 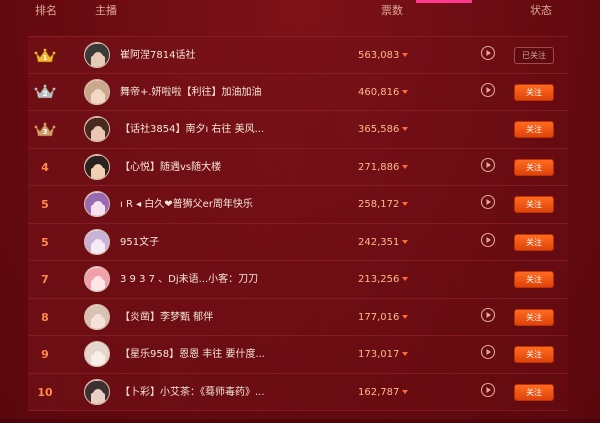 I want to click on rank-crown: 3, so click(x=45, y=129).